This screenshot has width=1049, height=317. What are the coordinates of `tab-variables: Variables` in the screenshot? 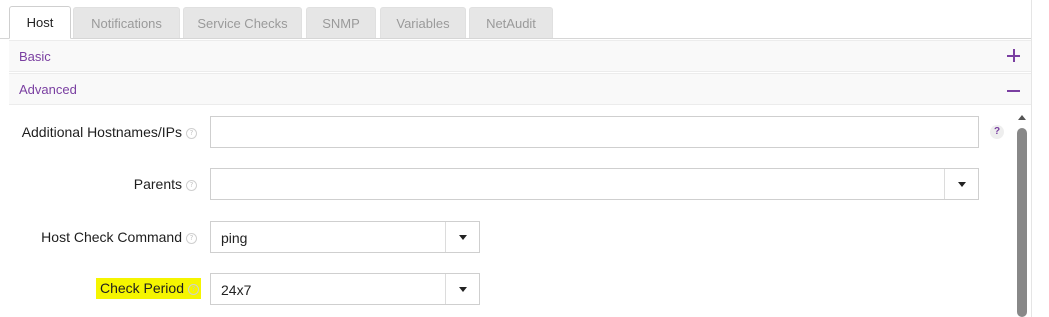 It's located at (423, 22).